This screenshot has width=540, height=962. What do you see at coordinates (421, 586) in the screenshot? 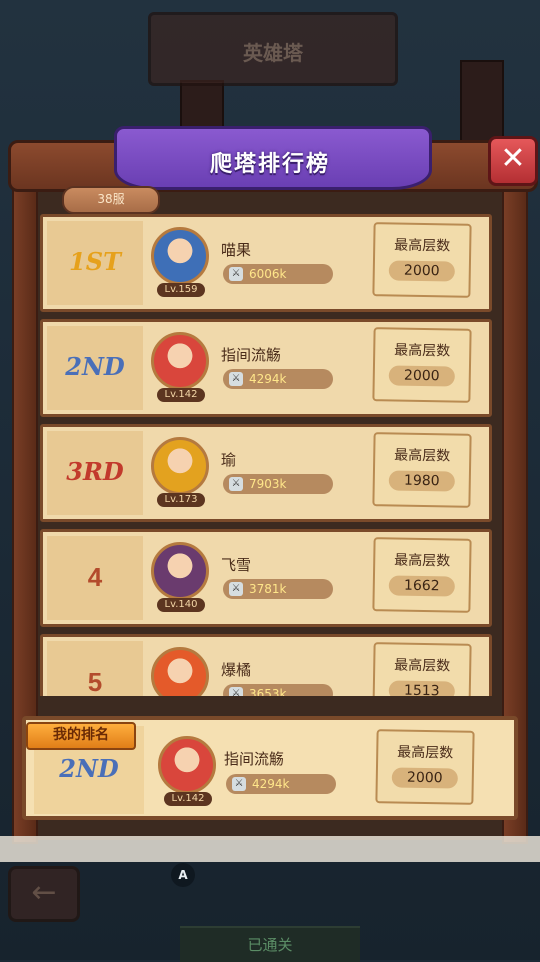
I see `score-value: 1662` at bounding box center [421, 586].